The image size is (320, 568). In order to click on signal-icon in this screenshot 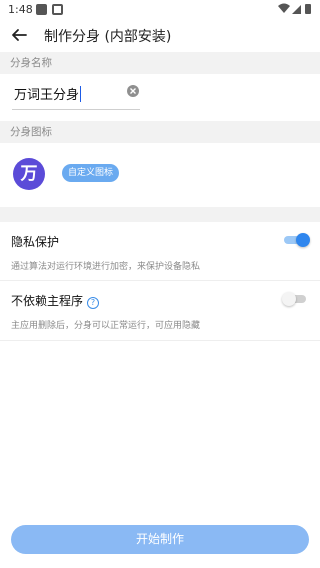, I will do `click(296, 9)`.